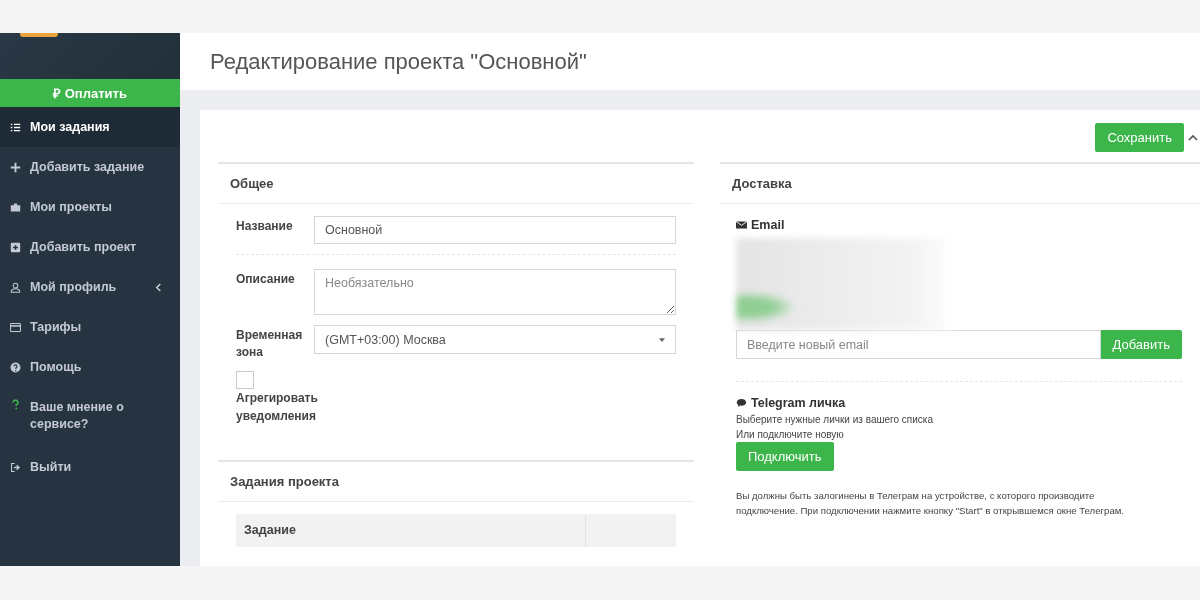  I want to click on menu-item: Мой профиль, so click(90, 287).